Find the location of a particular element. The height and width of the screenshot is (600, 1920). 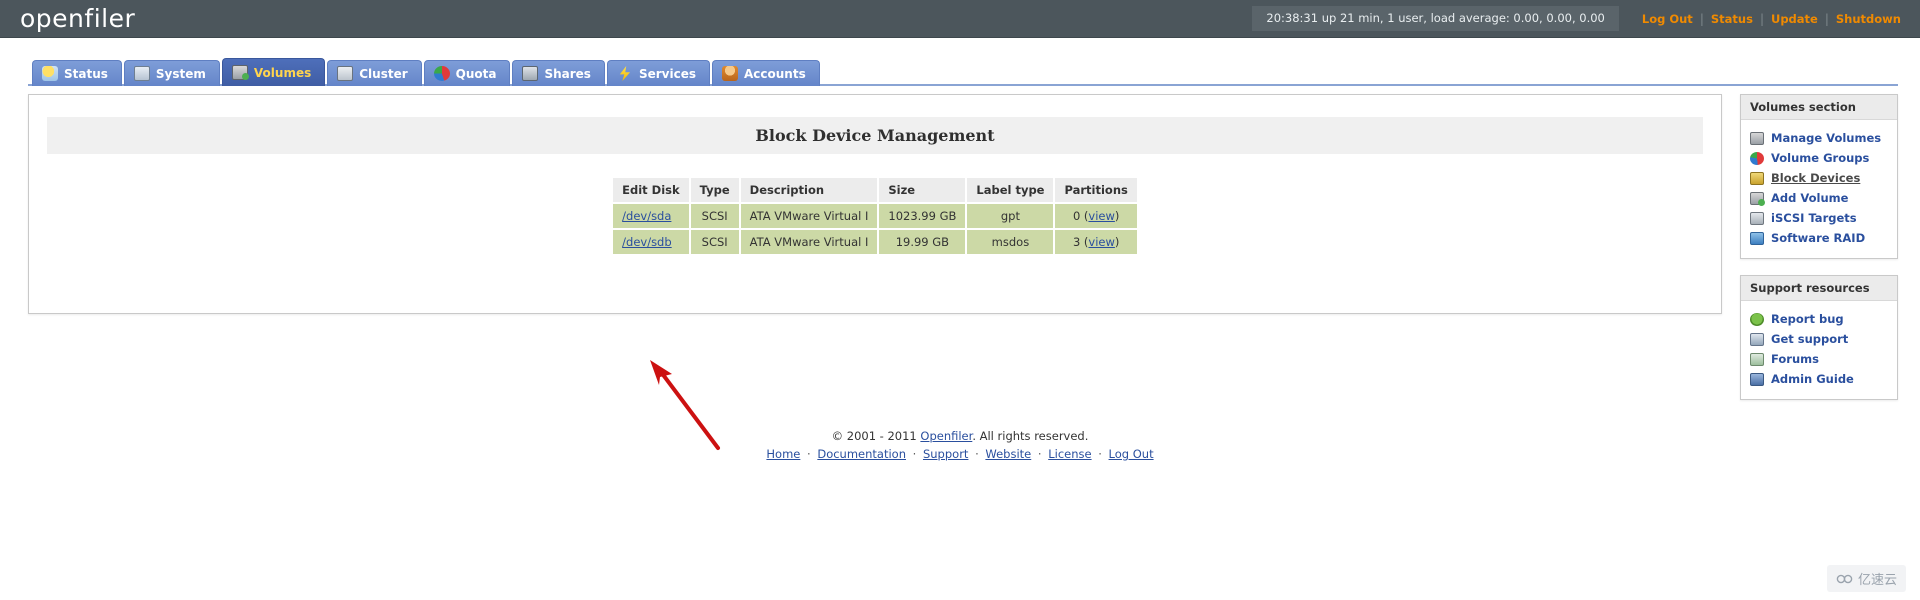

footer-link-support: Support is located at coordinates (945, 454).